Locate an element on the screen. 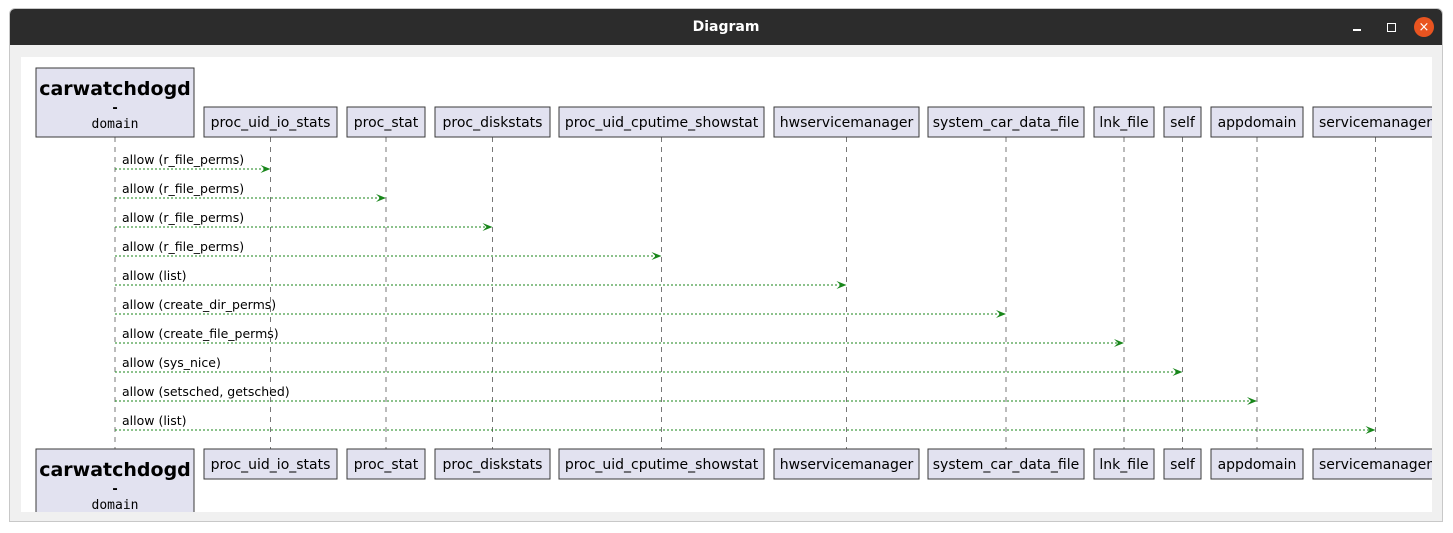  close-icon: × is located at coordinates (1424, 27).